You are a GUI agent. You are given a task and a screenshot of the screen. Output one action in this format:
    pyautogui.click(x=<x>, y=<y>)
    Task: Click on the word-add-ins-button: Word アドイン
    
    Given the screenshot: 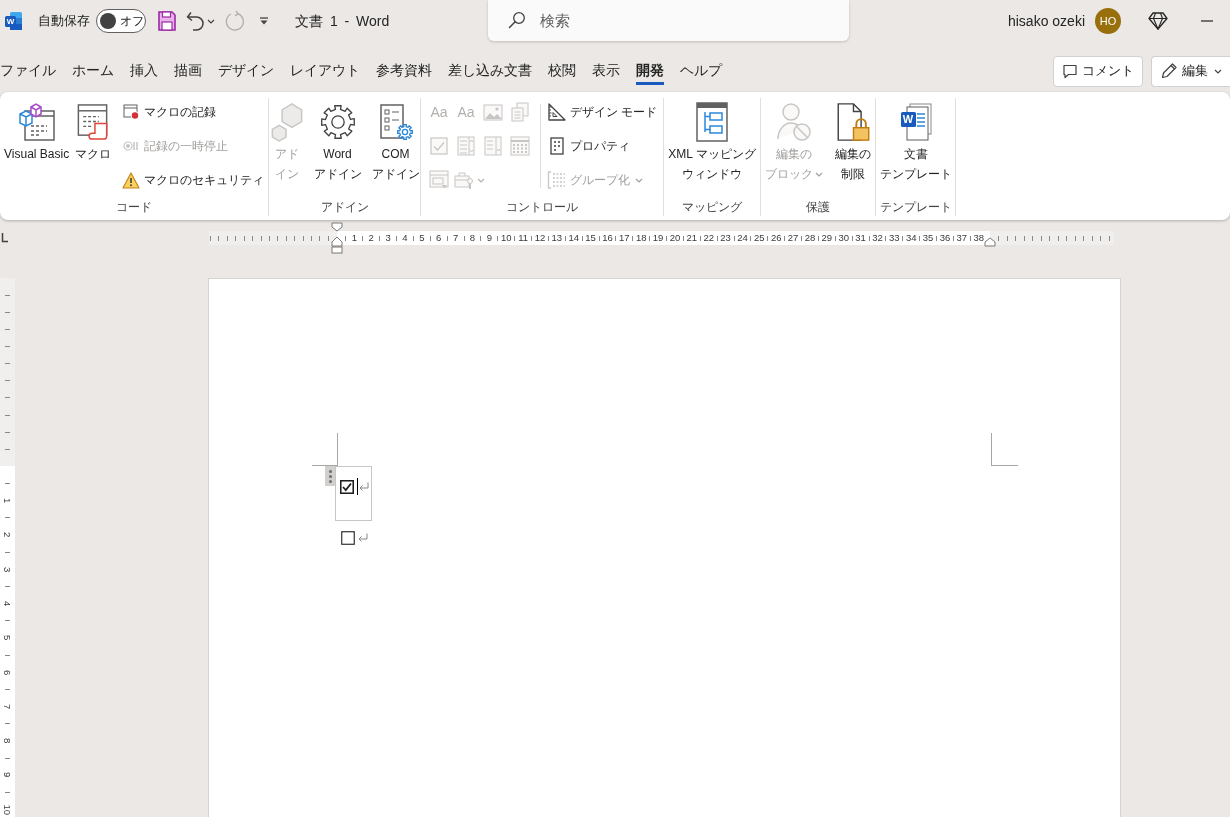 What is the action you would take?
    pyautogui.click(x=337, y=148)
    